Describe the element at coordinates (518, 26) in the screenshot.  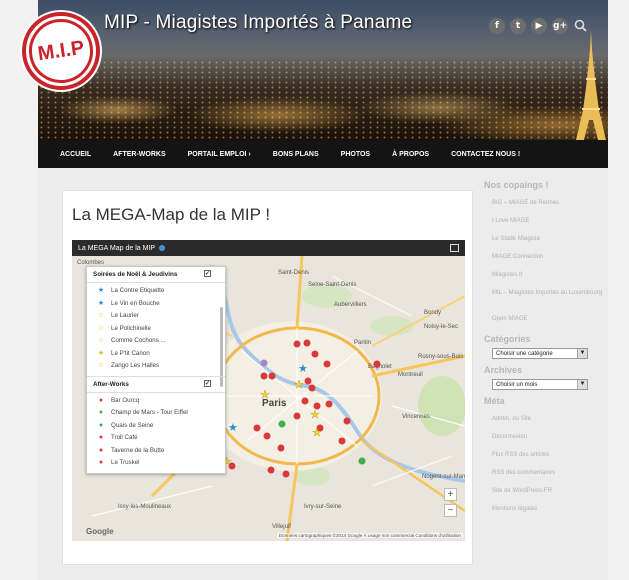
I see `twitter-icon: t` at that location.